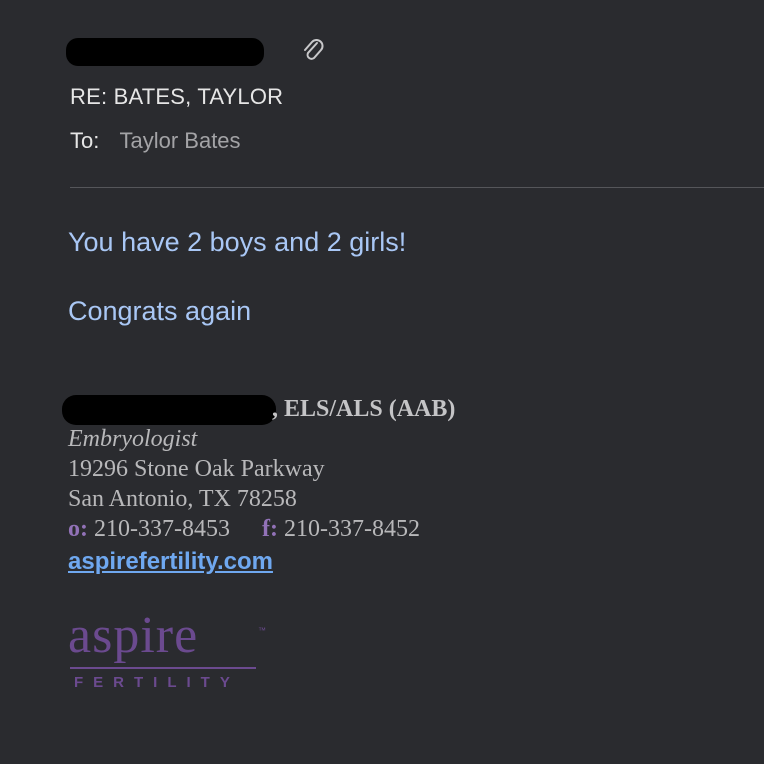  Describe the element at coordinates (364, 409) in the screenshot. I see `signature-credentials: , ELS/ALS (AAB)` at that location.